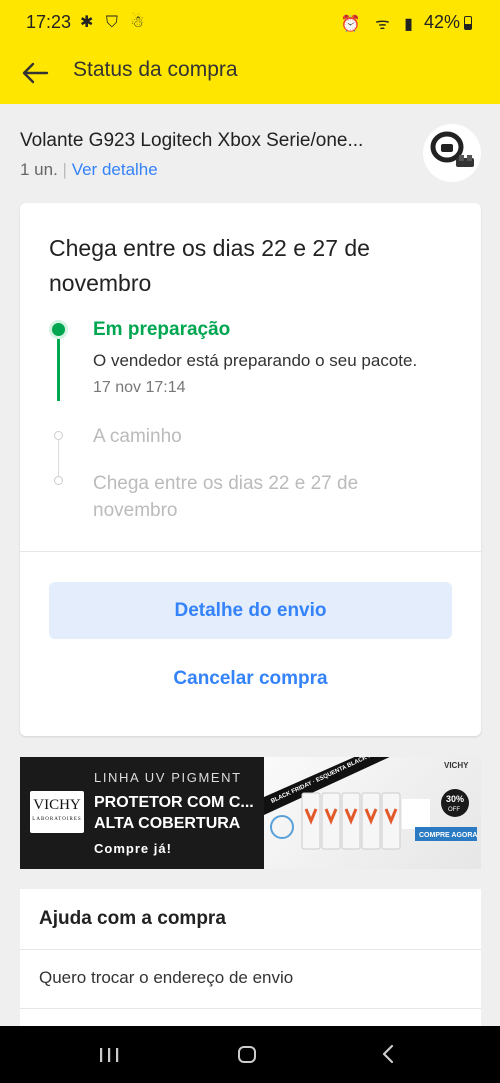  What do you see at coordinates (58, 329) in the screenshot?
I see `timeline-active-dot` at bounding box center [58, 329].